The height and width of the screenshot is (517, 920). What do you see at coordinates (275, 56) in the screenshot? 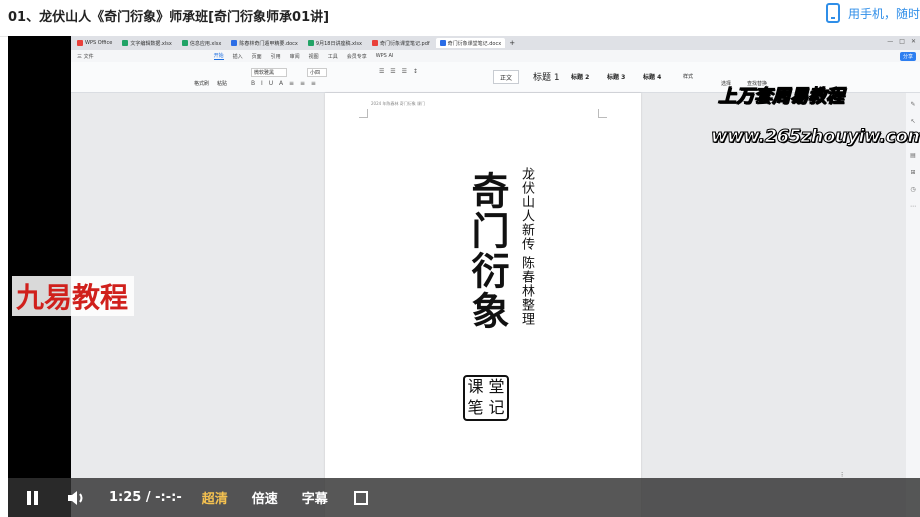
I see `menu-references: 引用` at bounding box center [275, 56].